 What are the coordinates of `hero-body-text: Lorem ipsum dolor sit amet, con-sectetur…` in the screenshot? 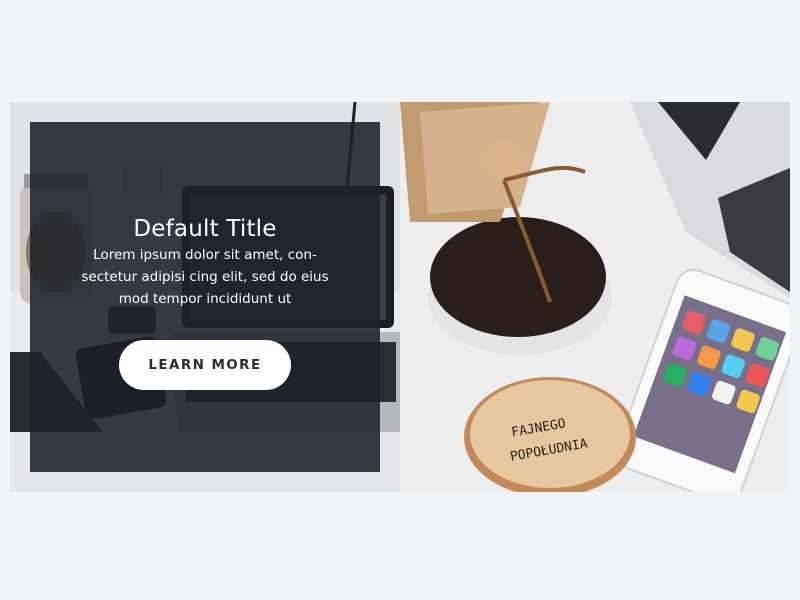 It's located at (205, 277).